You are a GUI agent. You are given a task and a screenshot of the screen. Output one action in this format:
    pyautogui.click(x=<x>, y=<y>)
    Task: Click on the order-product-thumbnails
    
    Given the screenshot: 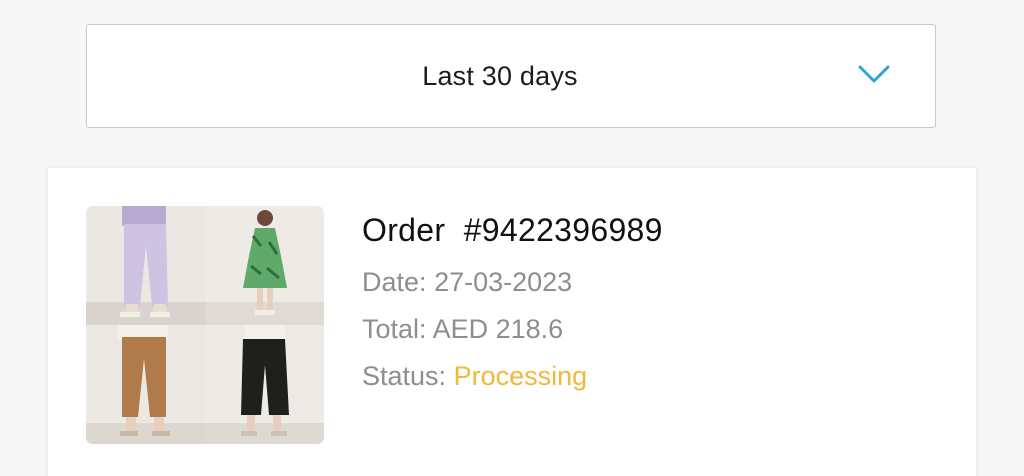 What is the action you would take?
    pyautogui.click(x=205, y=325)
    